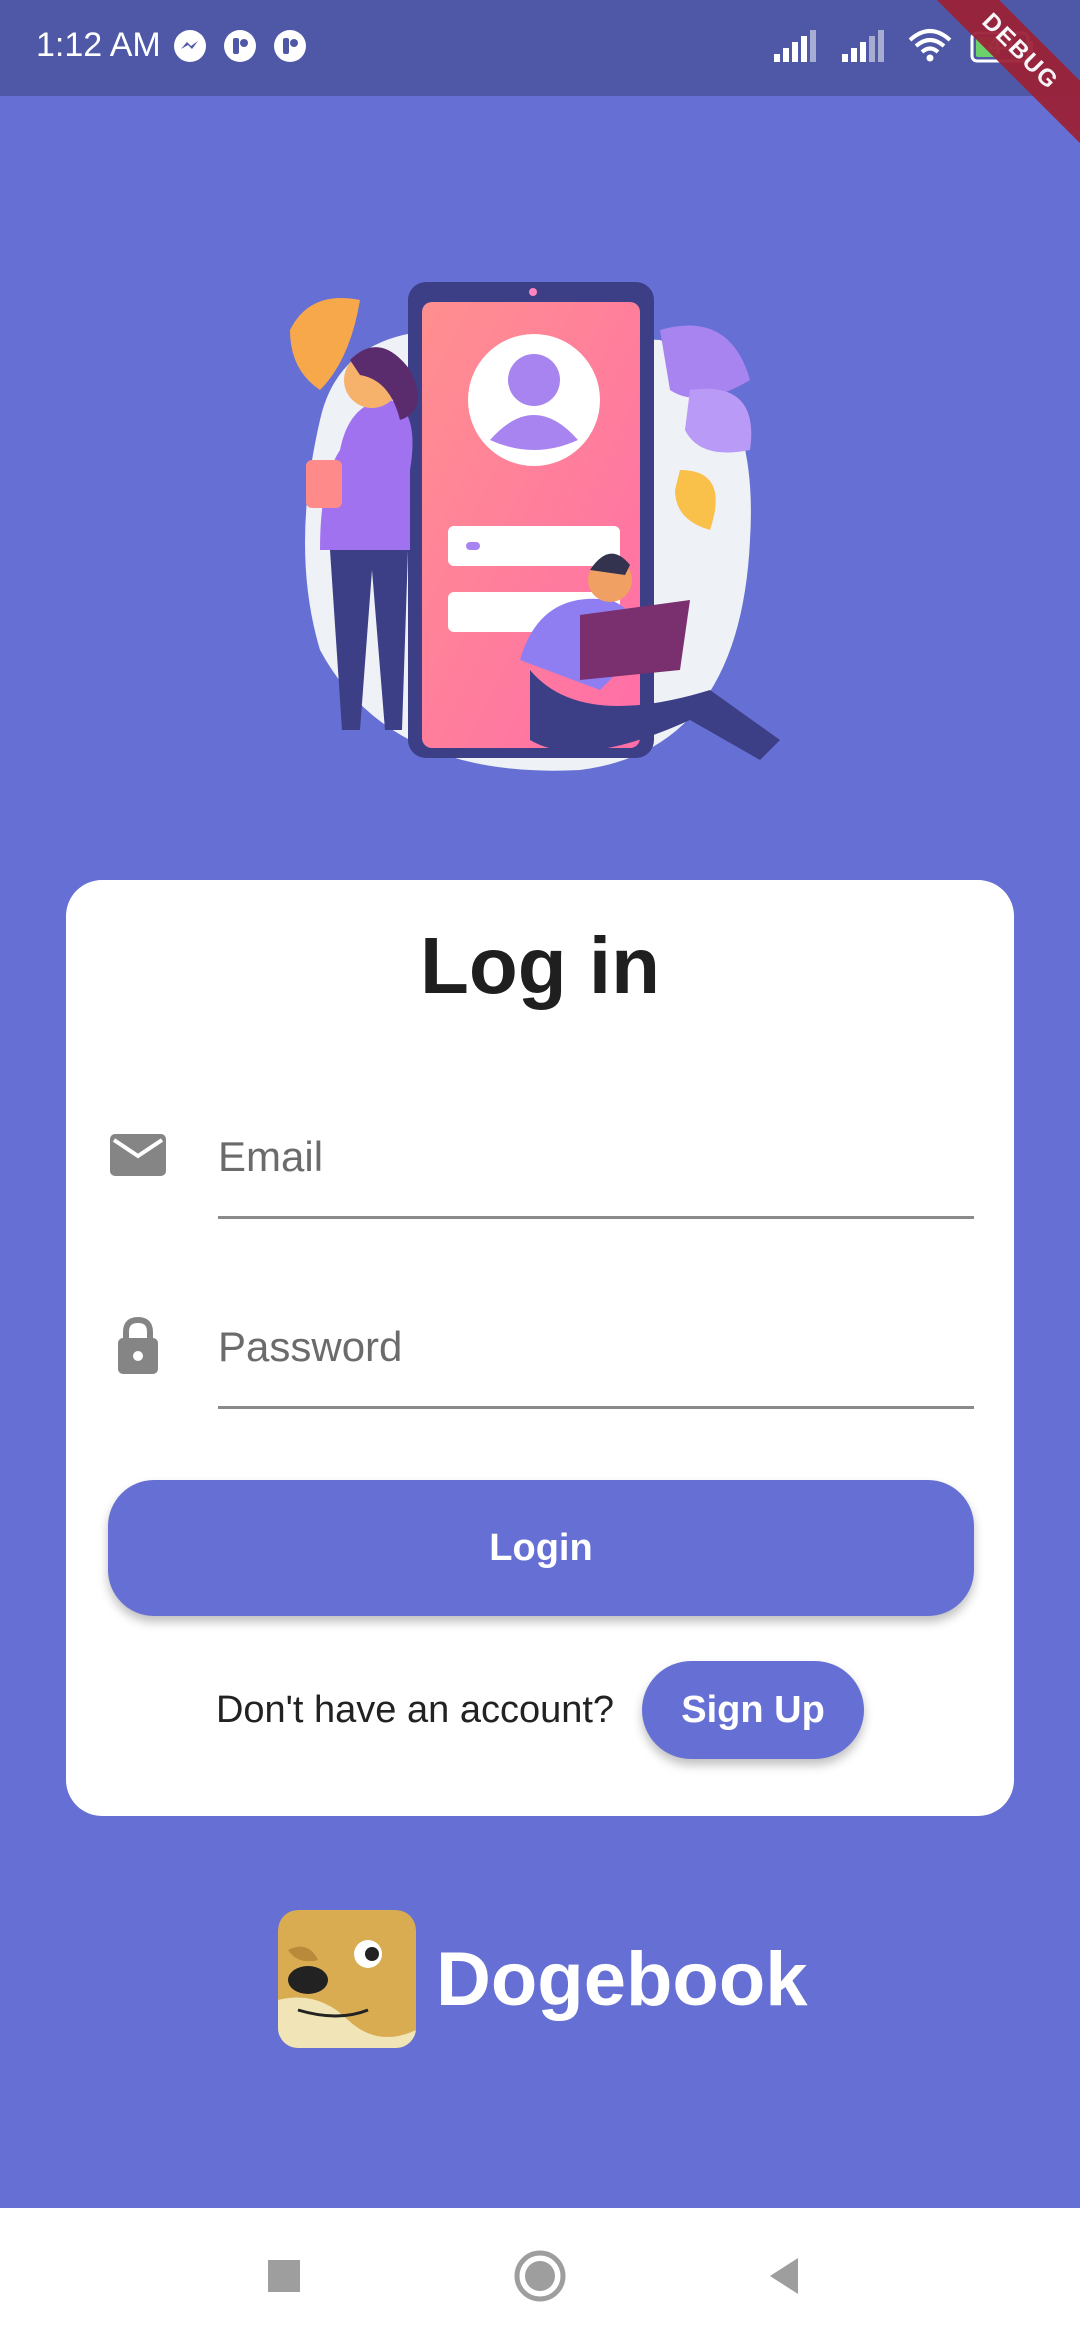  I want to click on no-account-text: Don't have an account?, so click(415, 1709).